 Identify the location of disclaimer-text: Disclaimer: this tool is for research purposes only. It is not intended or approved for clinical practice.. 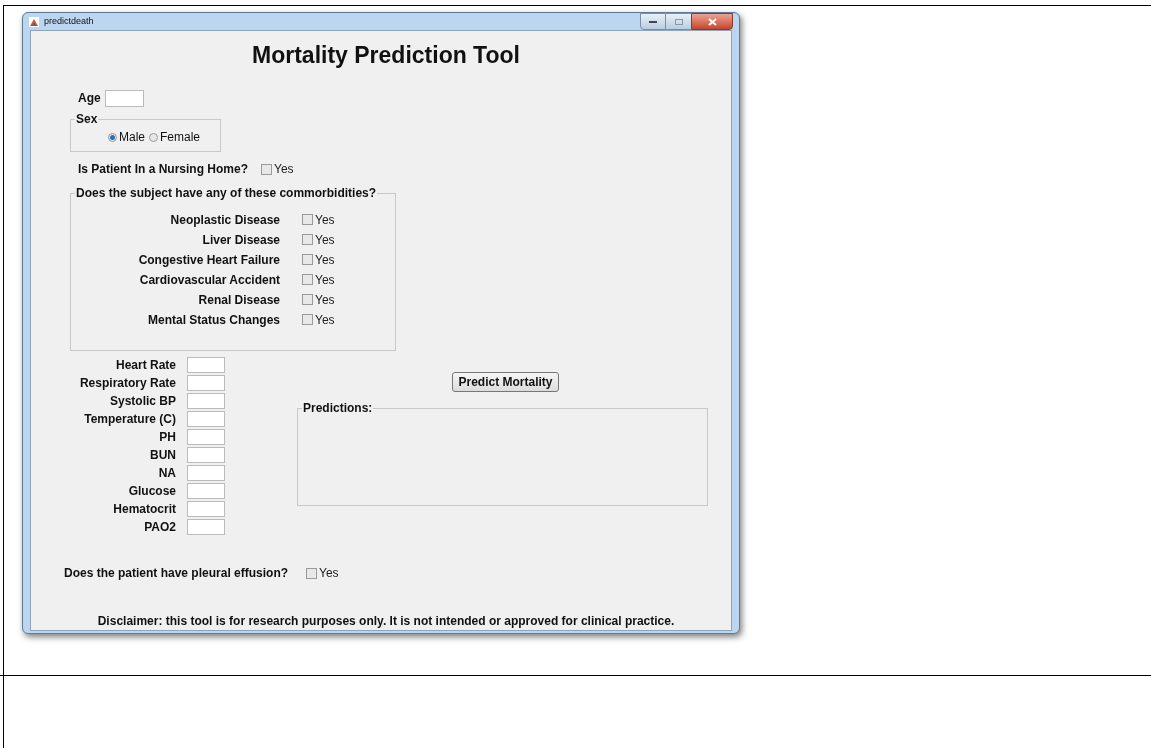
(386, 621).